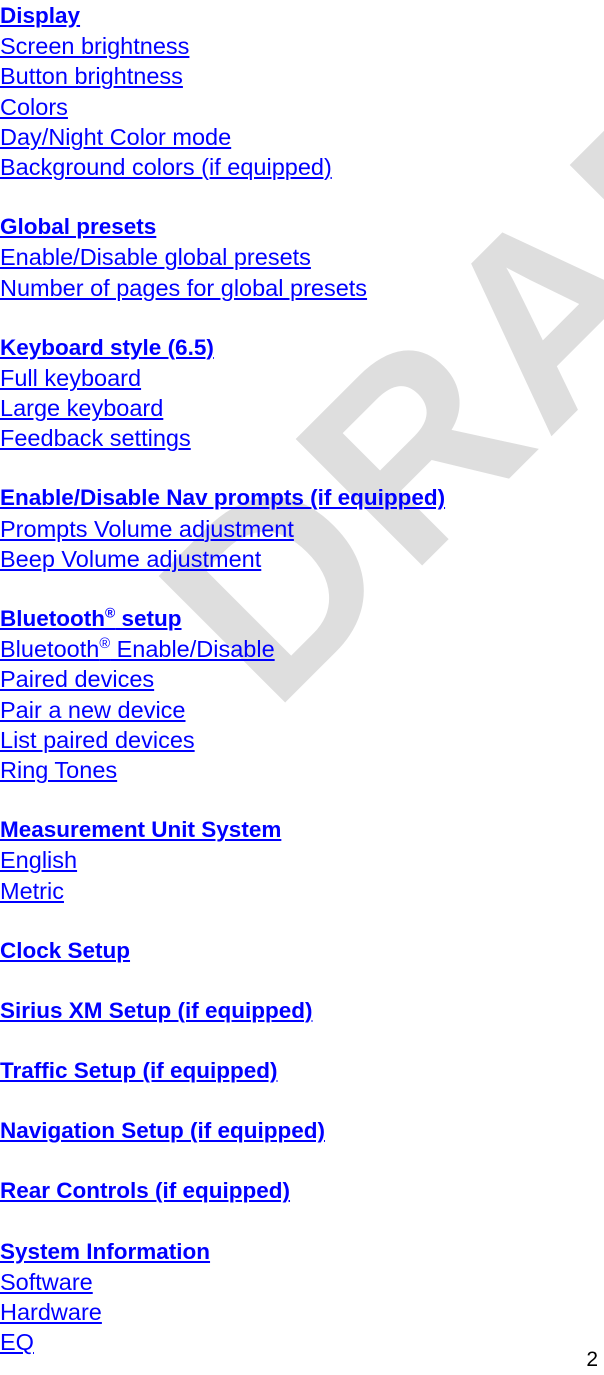  I want to click on toc-section-traffic-setup-if-equipped: Traffic Setup (if equipped), so click(302, 1071).